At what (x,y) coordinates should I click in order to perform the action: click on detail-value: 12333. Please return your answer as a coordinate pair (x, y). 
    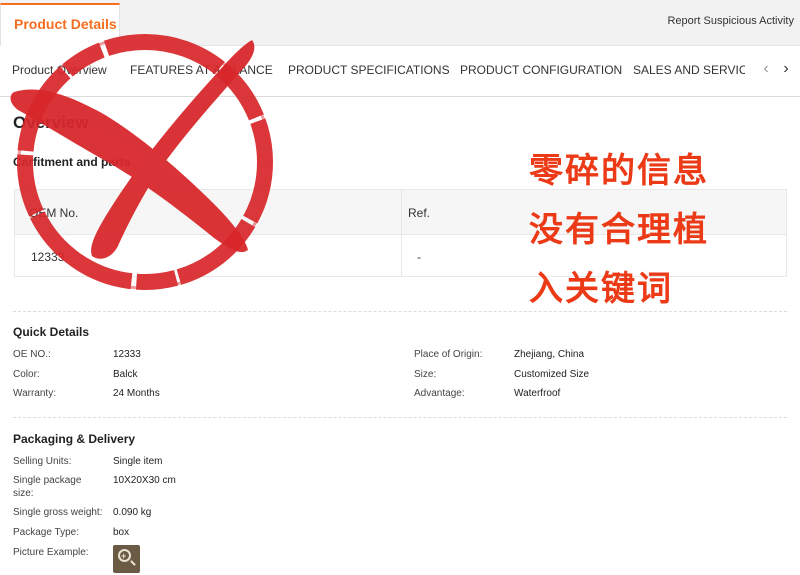
    Looking at the image, I should click on (127, 354).